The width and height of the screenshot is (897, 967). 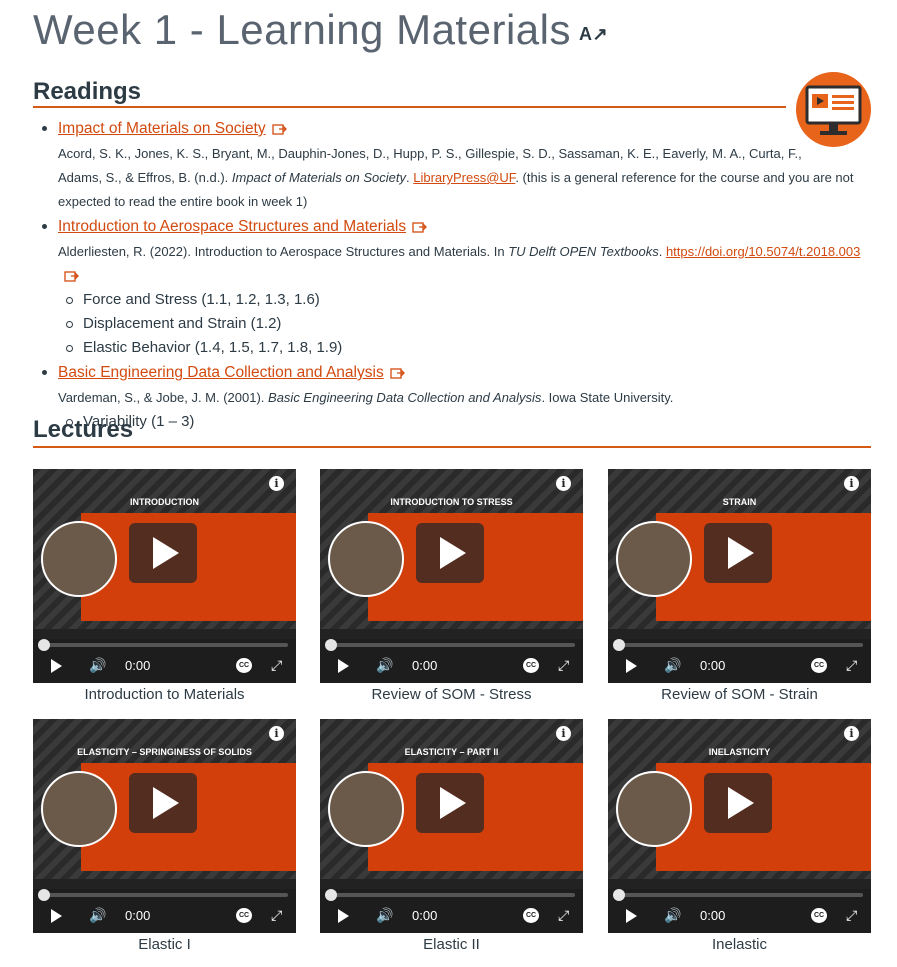 What do you see at coordinates (319, 177) in the screenshot?
I see `citation-title: Impact of Materials on Society` at bounding box center [319, 177].